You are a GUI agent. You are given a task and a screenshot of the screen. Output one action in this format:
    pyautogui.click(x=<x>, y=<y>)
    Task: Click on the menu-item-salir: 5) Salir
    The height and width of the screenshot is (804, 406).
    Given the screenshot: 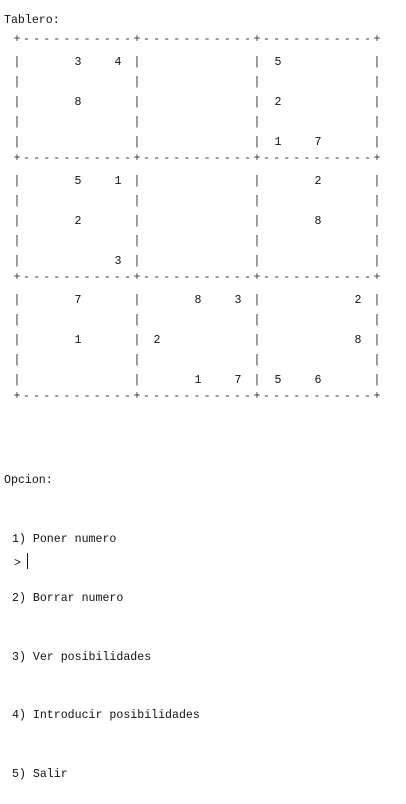 What is the action you would take?
    pyautogui.click(x=40, y=775)
    